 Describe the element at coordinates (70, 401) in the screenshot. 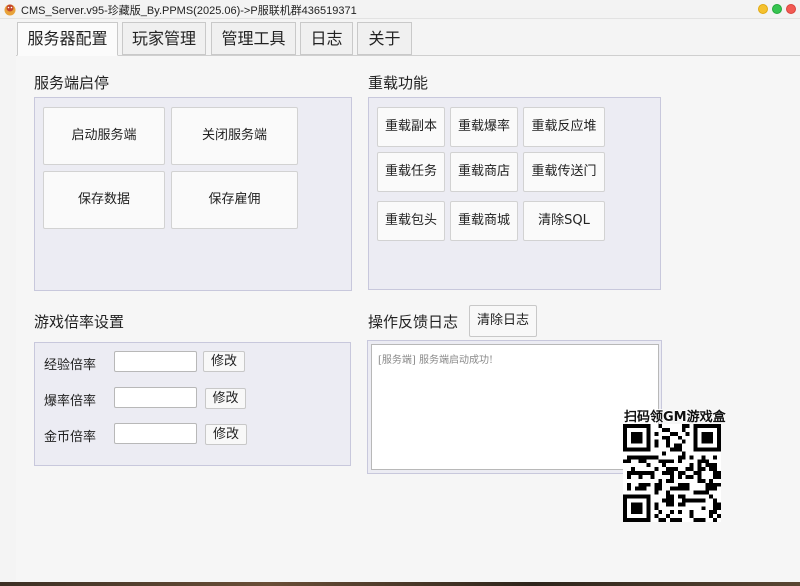

I see `drop-rate-label: 爆率倍率` at that location.